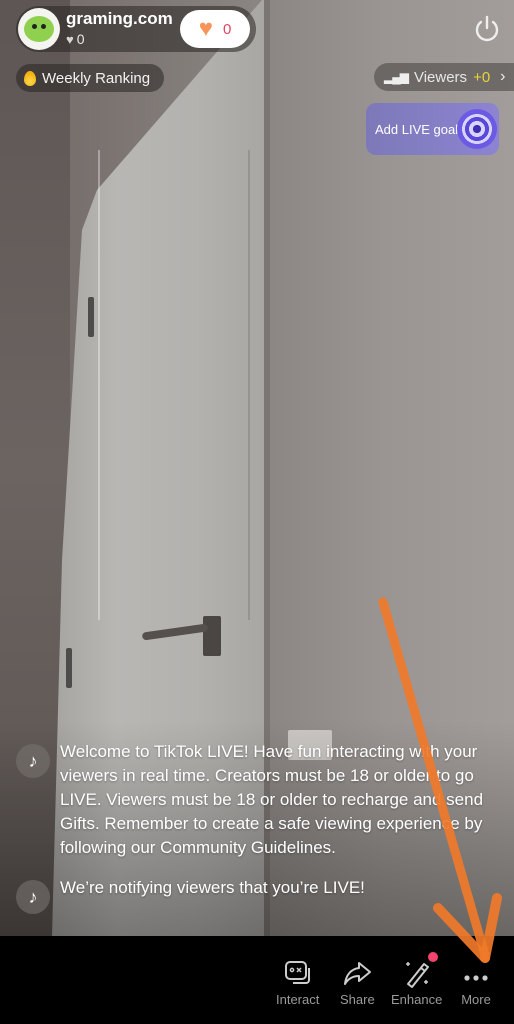  Describe the element at coordinates (215, 29) in the screenshot. I see `like-button: ♥ 0` at that location.